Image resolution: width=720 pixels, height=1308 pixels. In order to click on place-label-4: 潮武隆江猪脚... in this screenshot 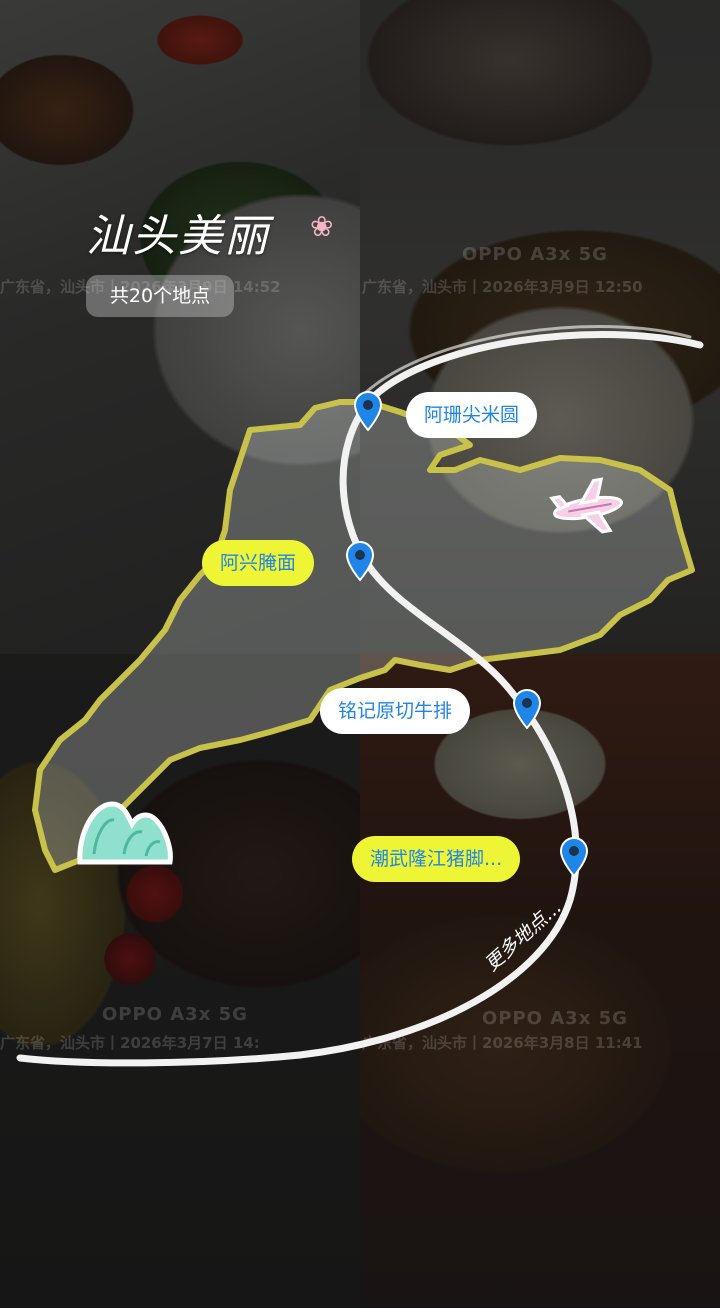, I will do `click(436, 859)`.